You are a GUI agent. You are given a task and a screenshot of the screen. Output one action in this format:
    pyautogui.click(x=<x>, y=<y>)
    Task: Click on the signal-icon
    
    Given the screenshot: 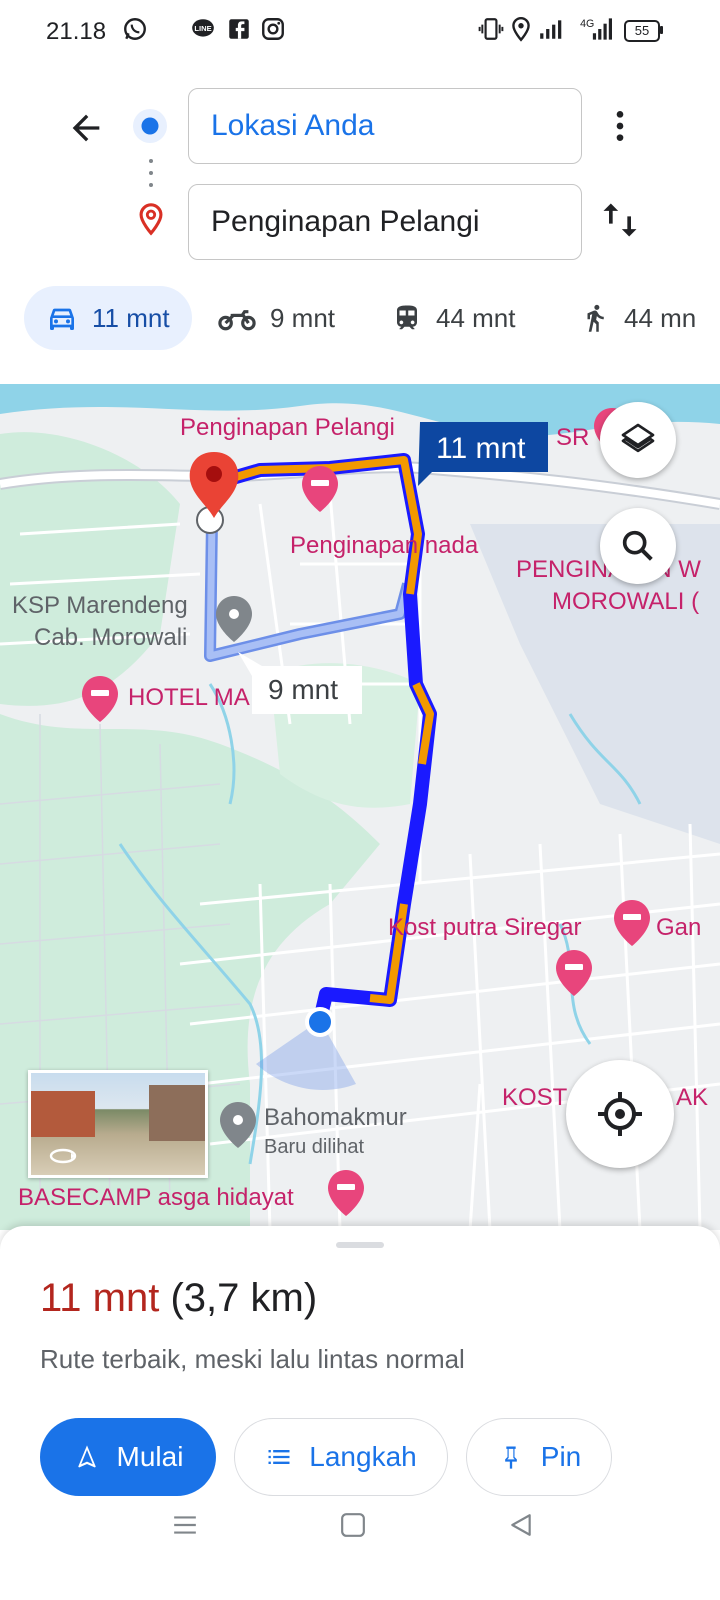 What is the action you would take?
    pyautogui.click(x=551, y=29)
    